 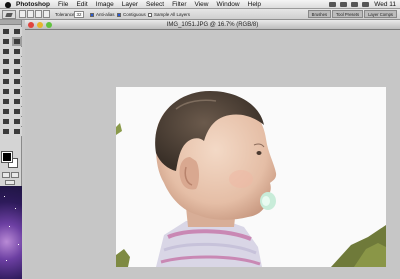 I want to click on notes-icon, so click(x=6, y=121).